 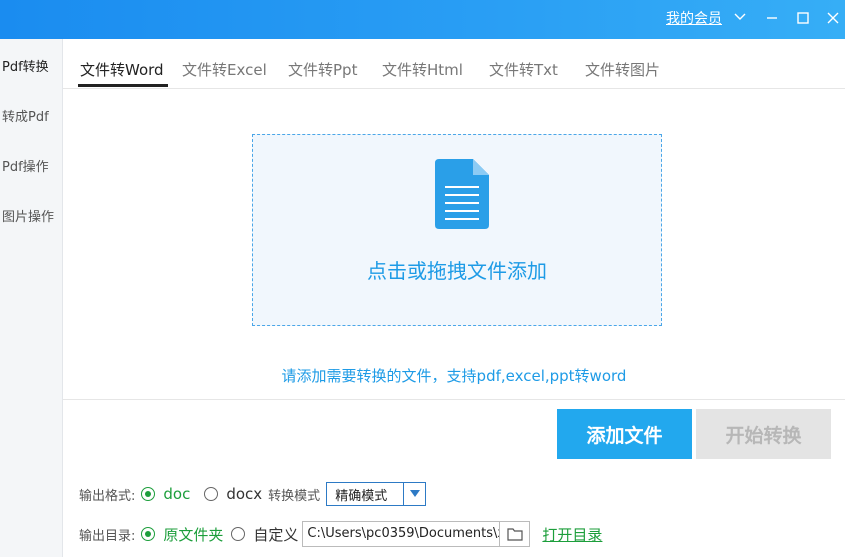 I want to click on supported-formats-hint: 请添加需要转换的文件，支持pdf,excel,ppt转word, so click(x=454, y=376).